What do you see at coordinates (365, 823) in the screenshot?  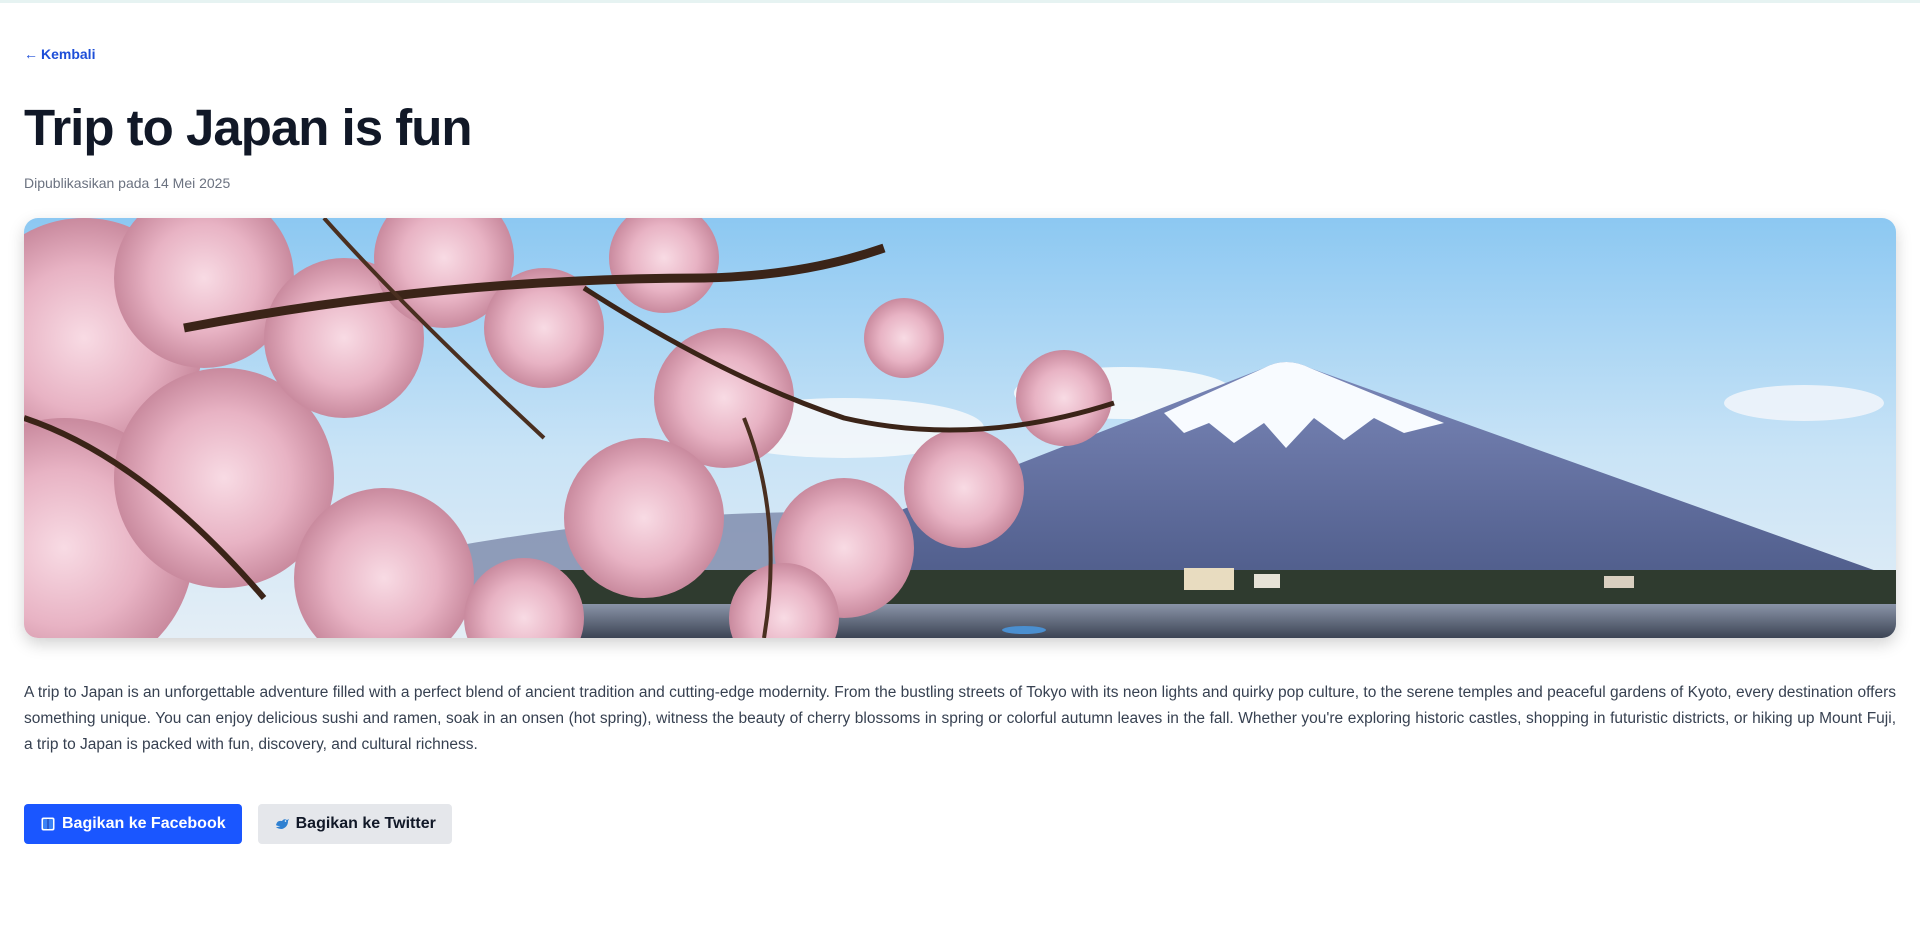 I see `share-twitter-label: Bagikan ke Twitter` at bounding box center [365, 823].